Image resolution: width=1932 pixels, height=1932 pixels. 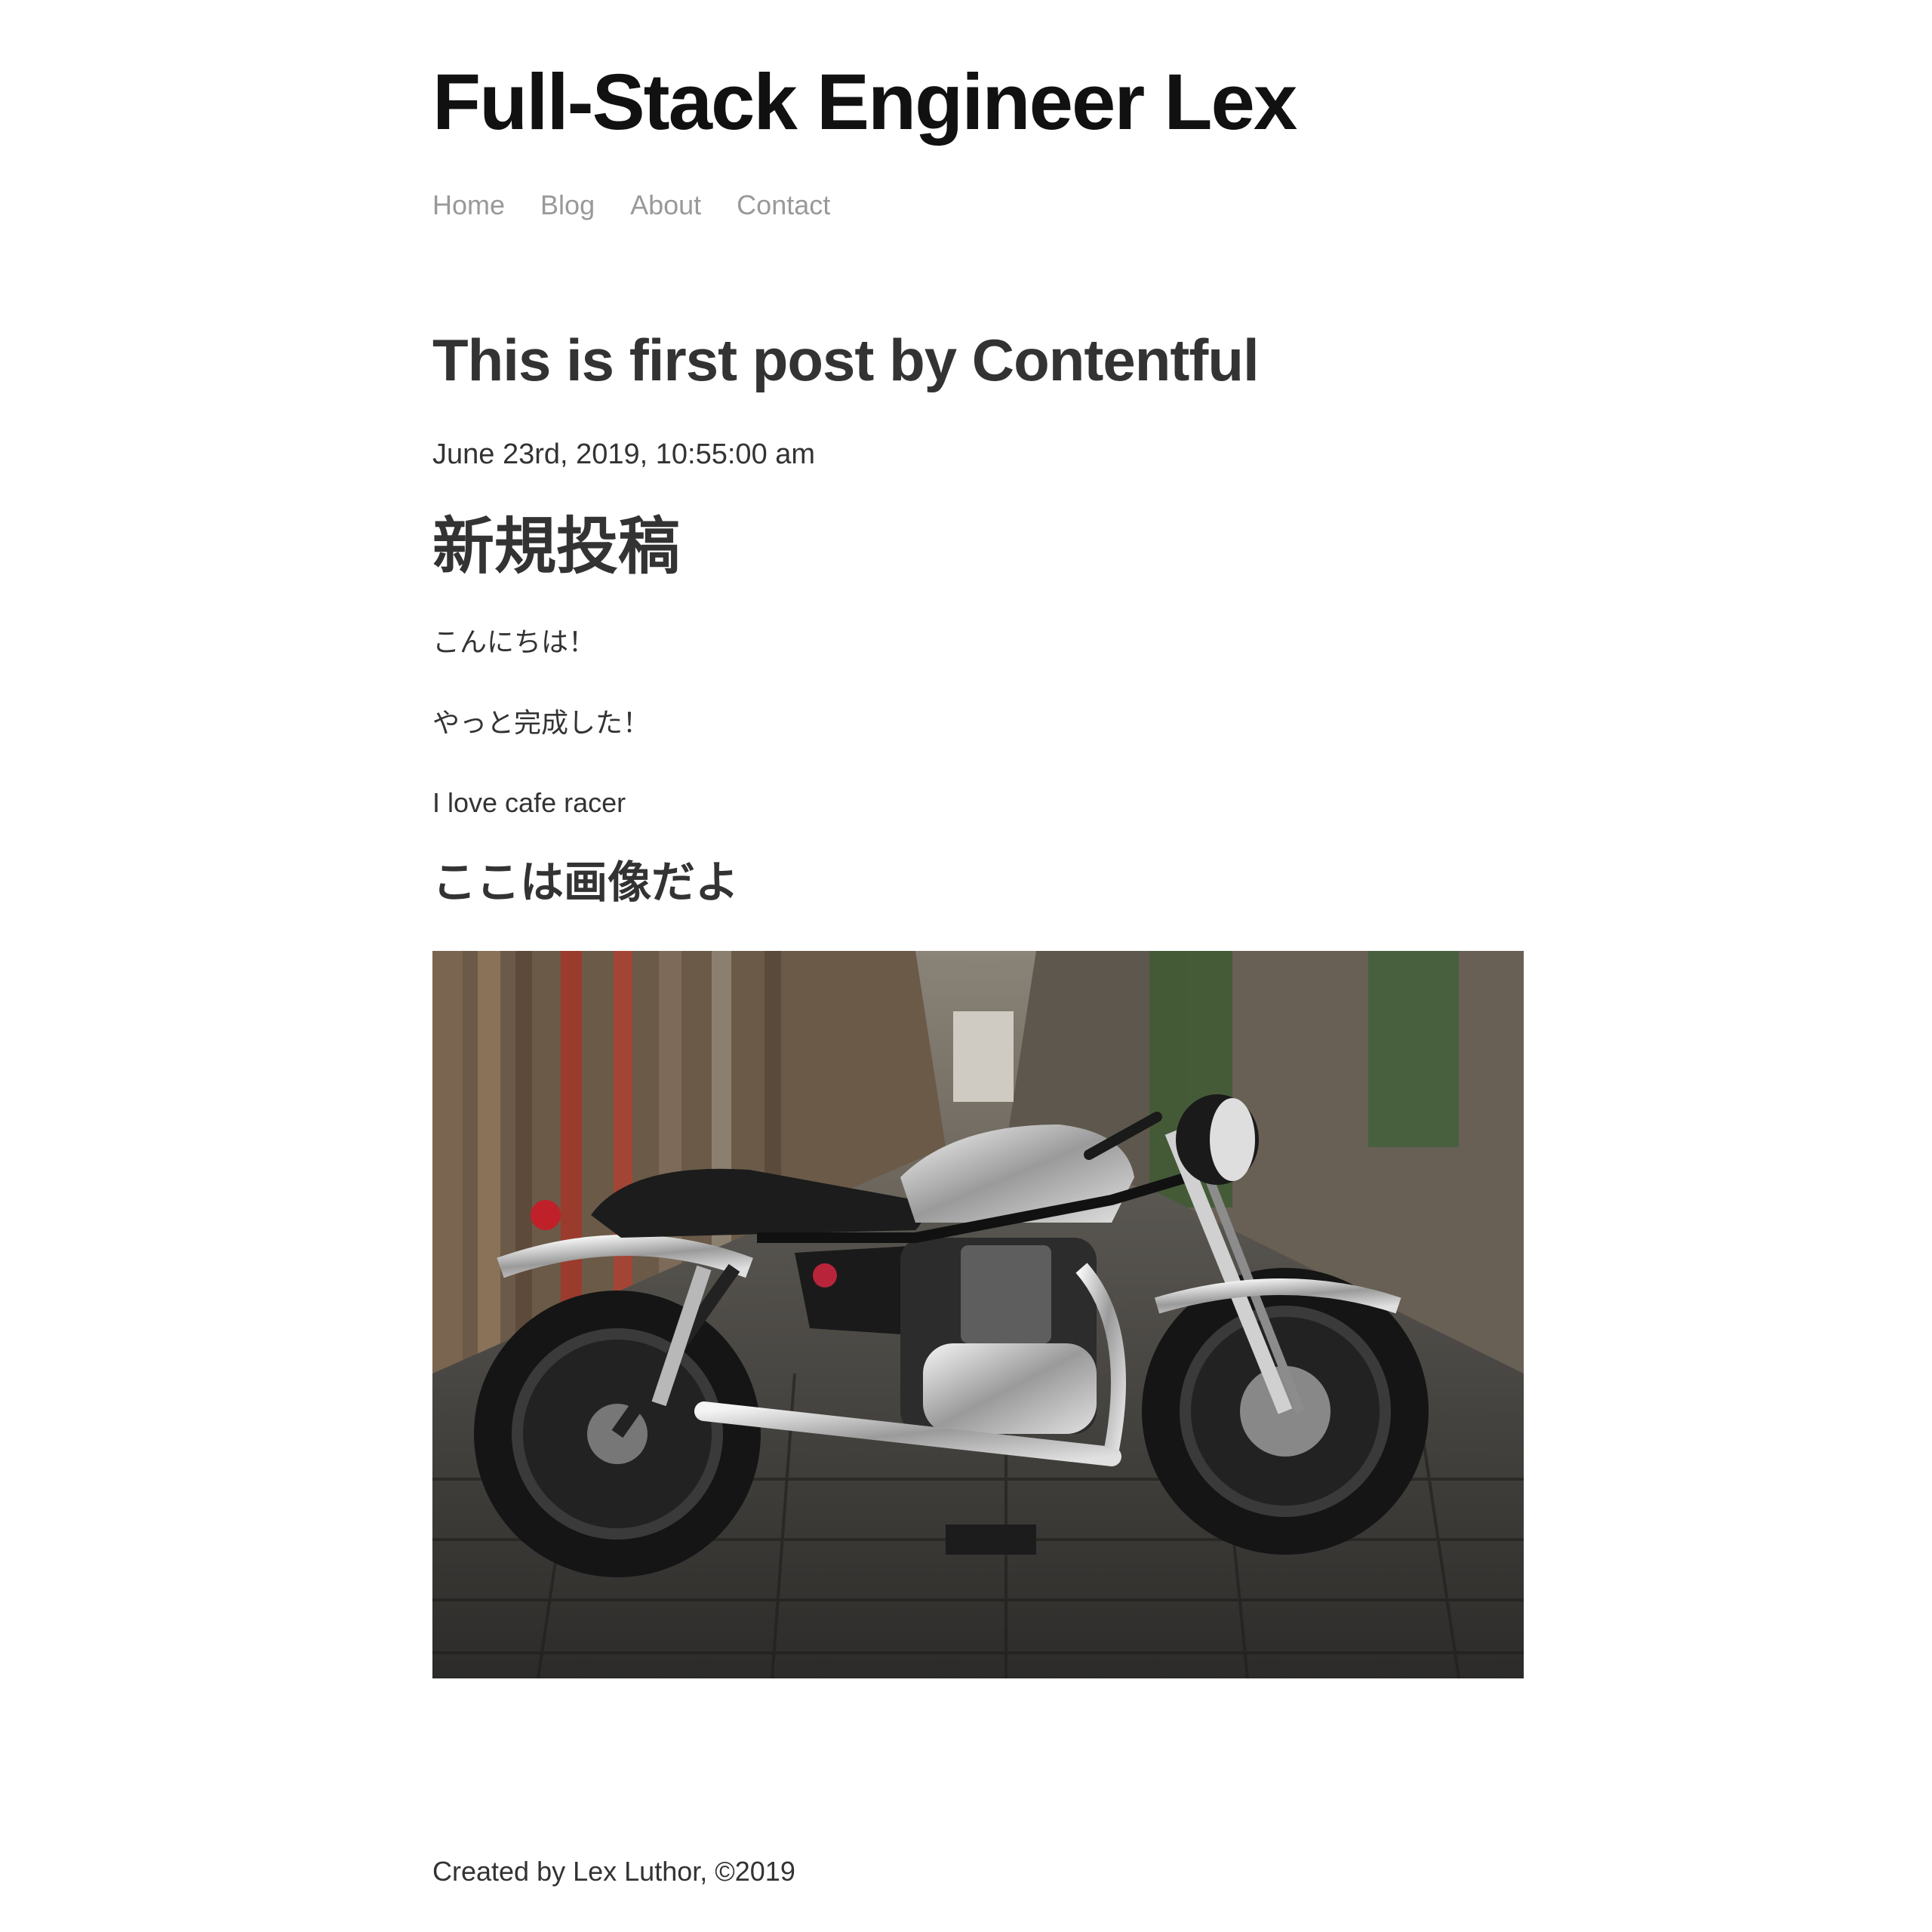 I want to click on post-heading: 新規投稿, so click(x=556, y=546).